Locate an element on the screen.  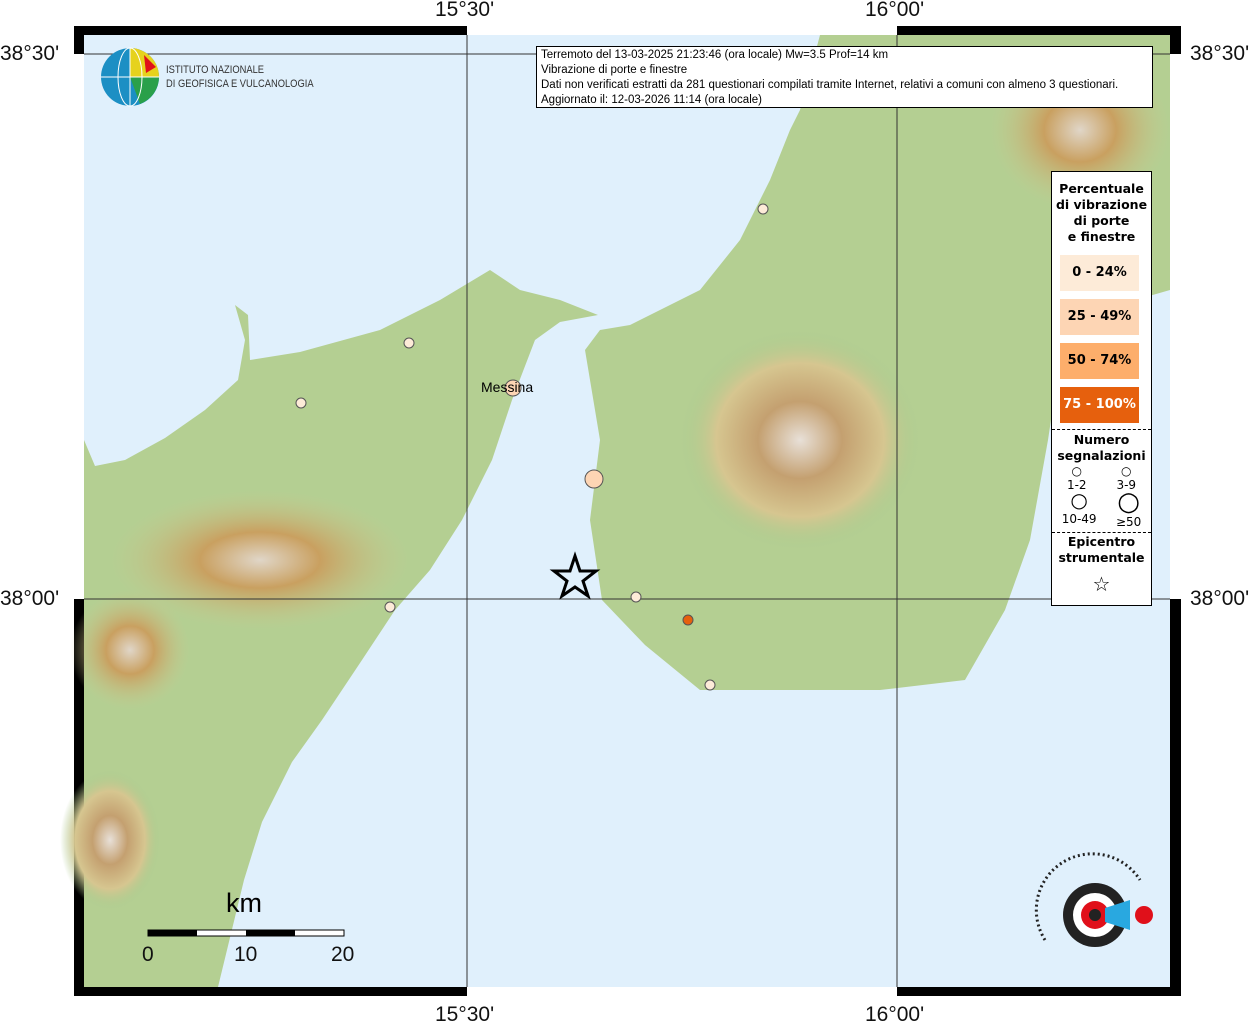
lat-label-left: 38°30' is located at coordinates (30, 53).